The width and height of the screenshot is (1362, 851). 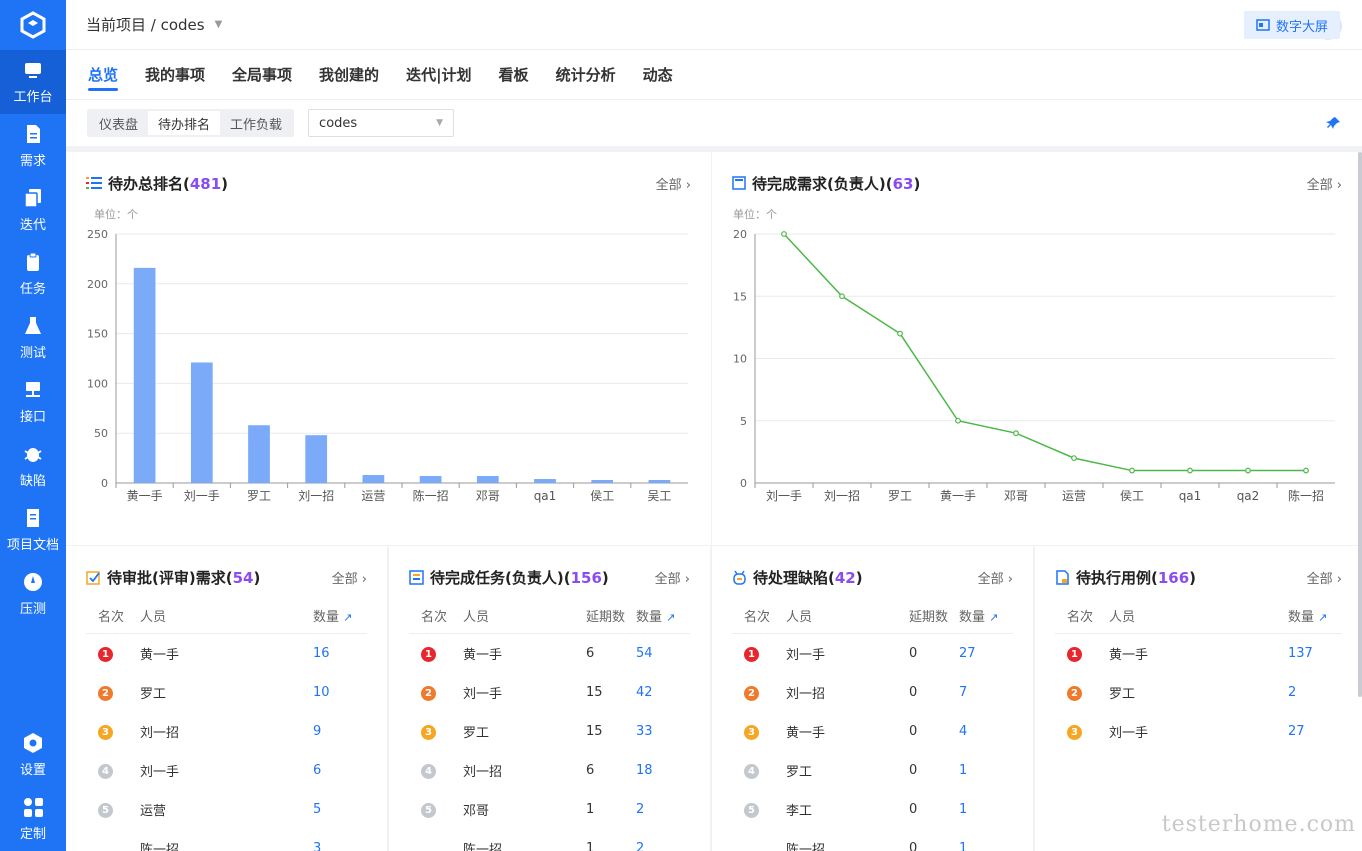 I want to click on sidebar-item-copy: 迭代, so click(x=33, y=210).